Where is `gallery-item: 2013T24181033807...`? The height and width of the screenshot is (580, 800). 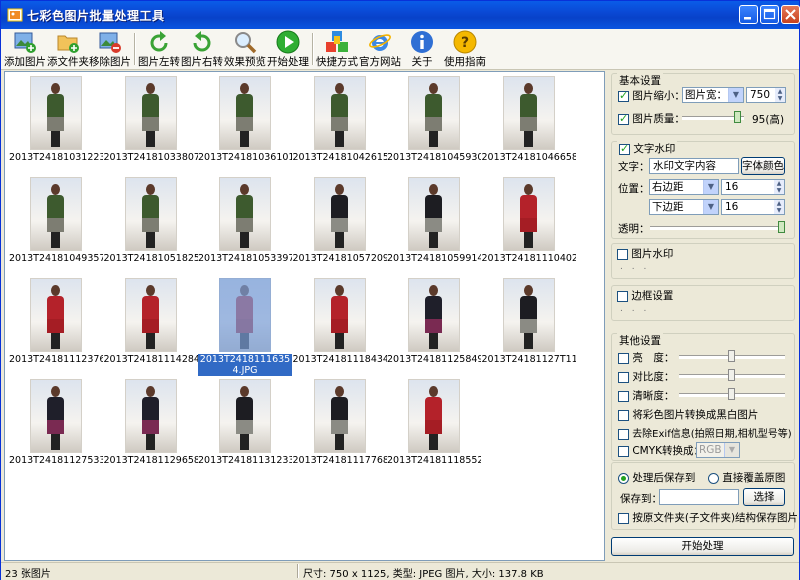
gallery-item: 2013T24181033807... is located at coordinates (151, 124).